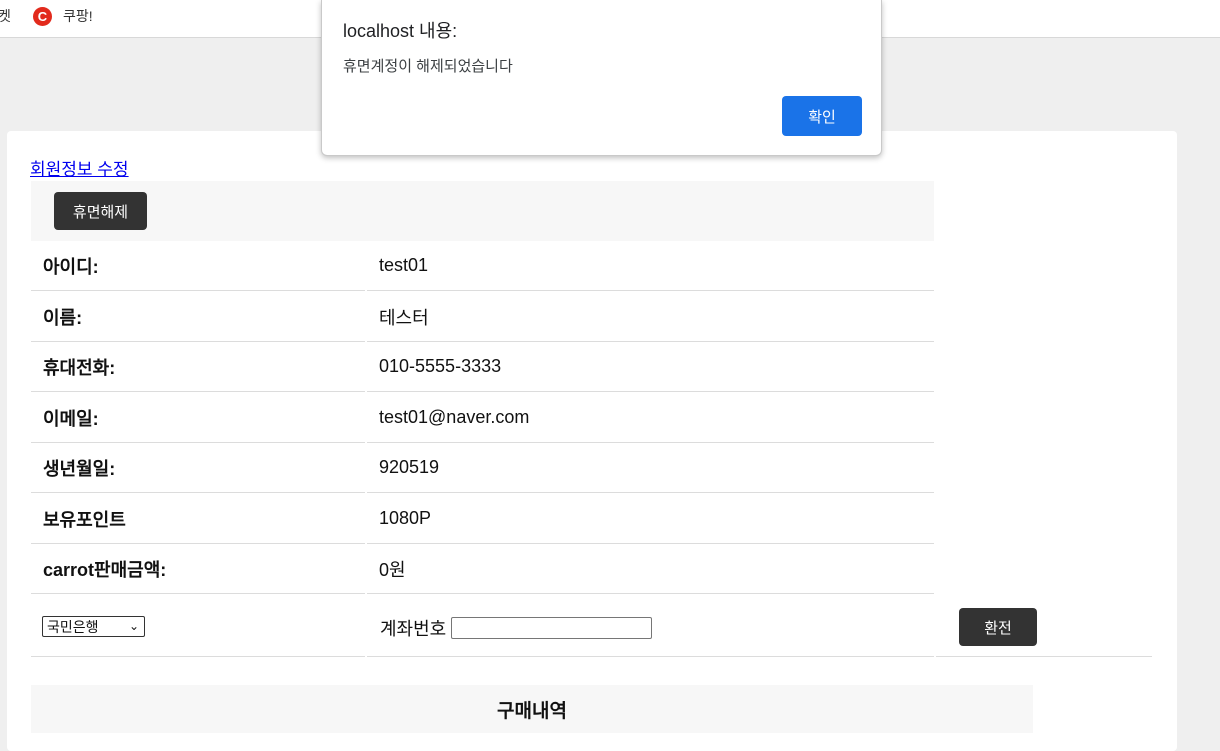  What do you see at coordinates (482, 211) in the screenshot?
I see `action-bar` at bounding box center [482, 211].